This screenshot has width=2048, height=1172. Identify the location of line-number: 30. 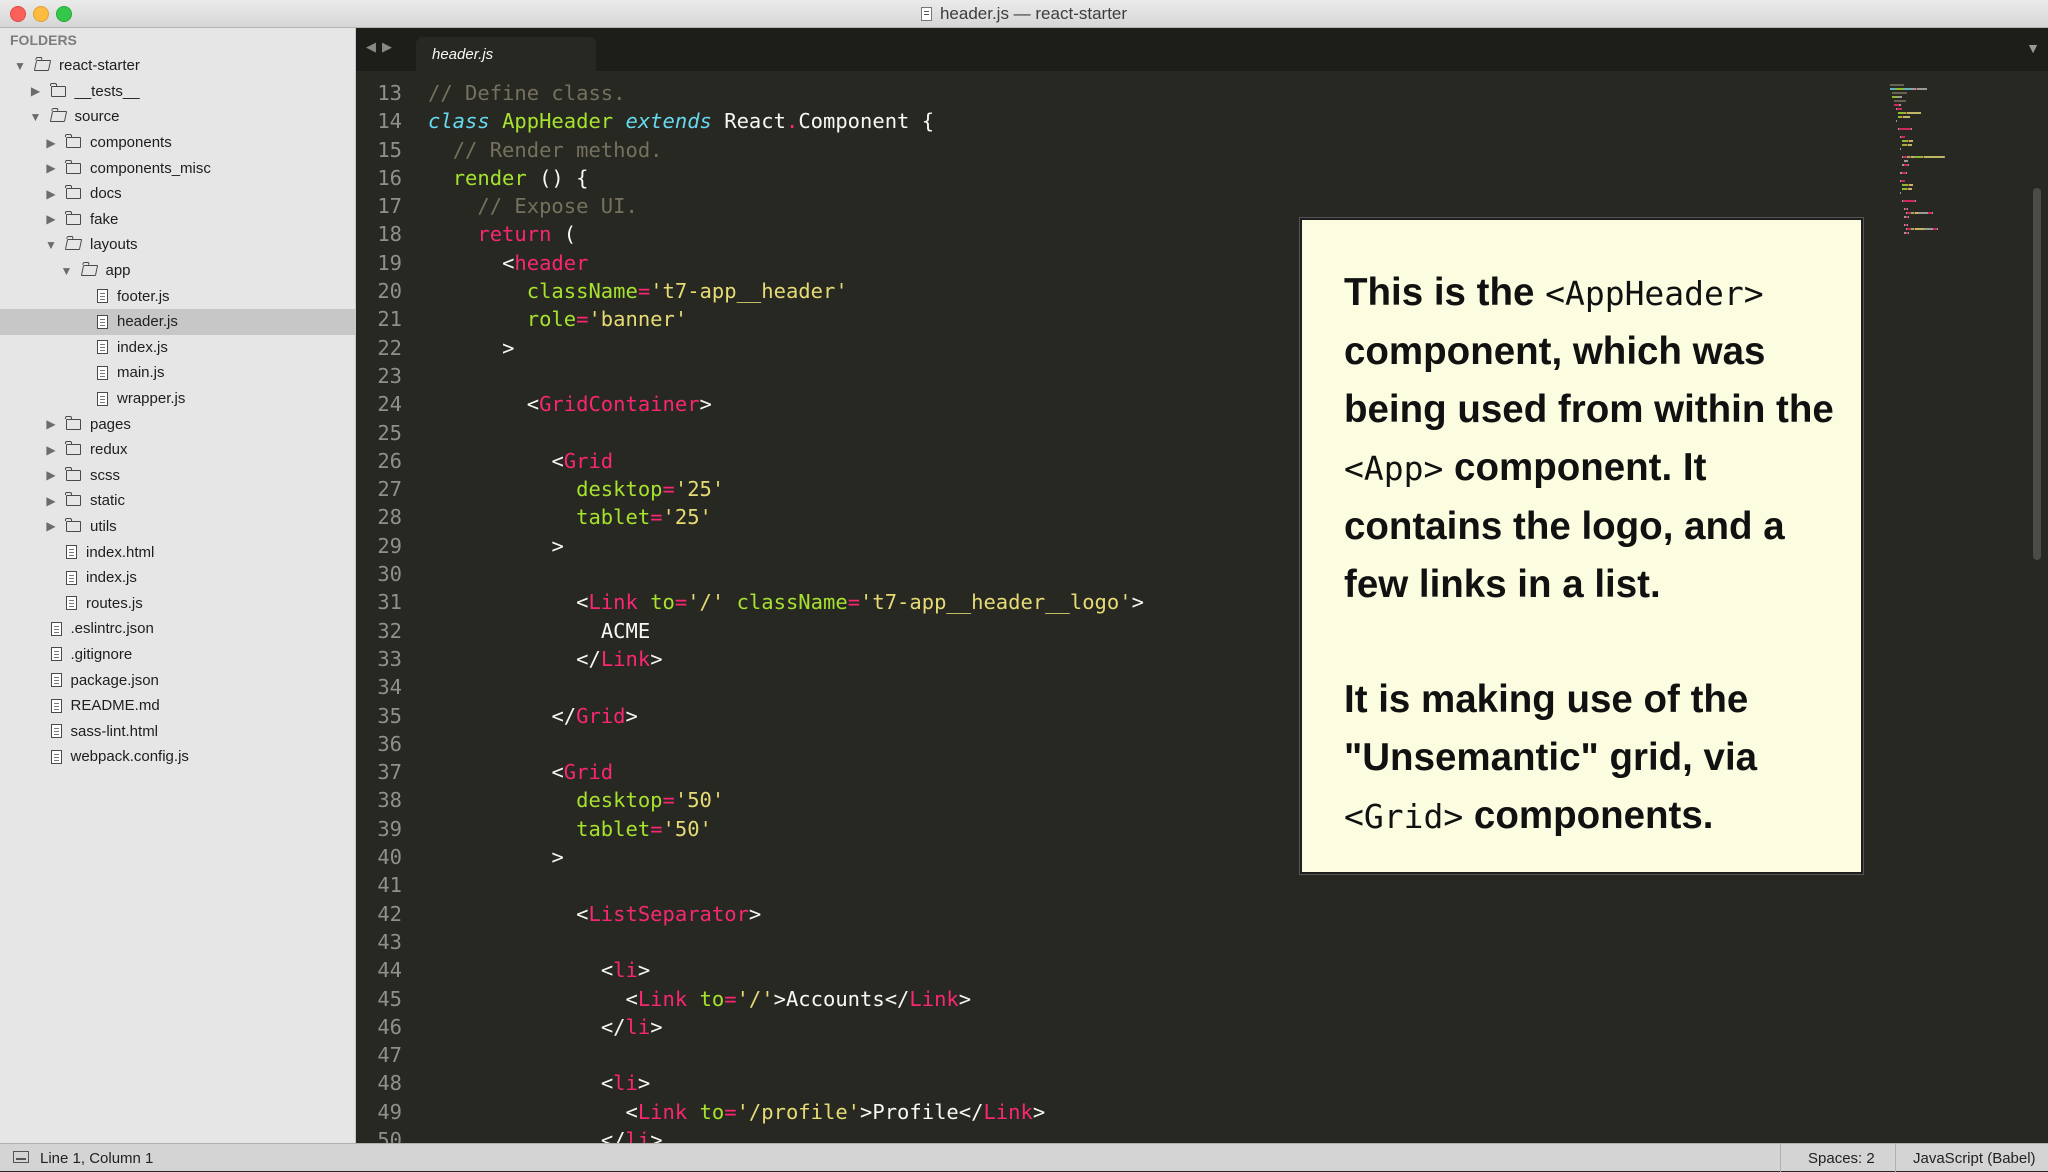
(389, 574).